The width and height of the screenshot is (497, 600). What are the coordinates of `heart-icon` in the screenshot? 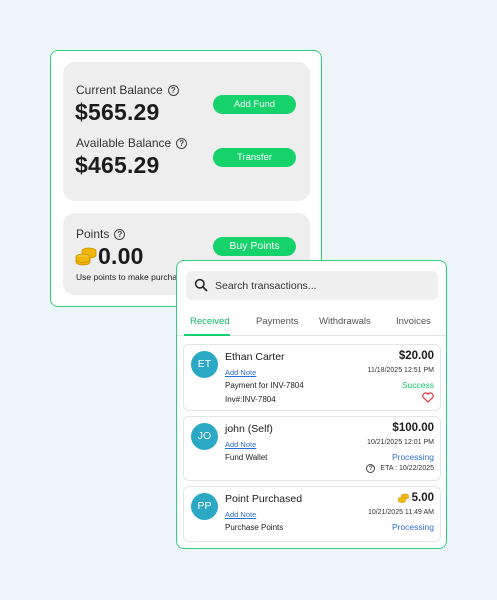 It's located at (428, 397).